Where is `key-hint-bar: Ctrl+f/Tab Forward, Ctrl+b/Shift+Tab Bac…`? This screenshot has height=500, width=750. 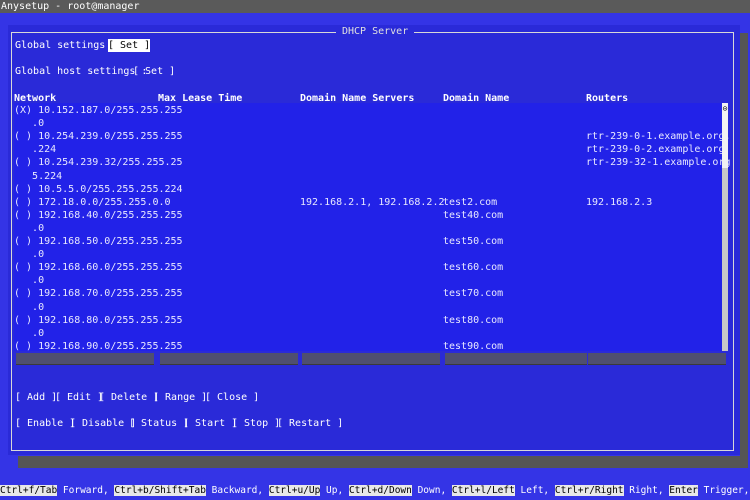 key-hint-bar: Ctrl+f/Tab Forward, Ctrl+b/Shift+Tab Bac… is located at coordinates (375, 491).